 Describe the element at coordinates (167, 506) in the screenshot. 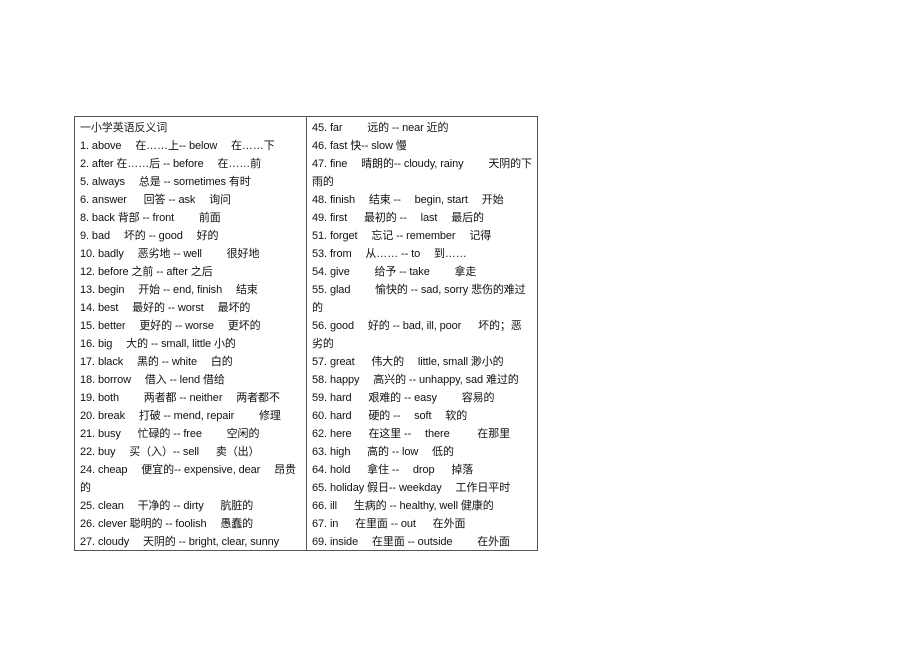

I see `antonym-entry-line: 25. clean 干净的 -- dirty 肮脏的` at that location.